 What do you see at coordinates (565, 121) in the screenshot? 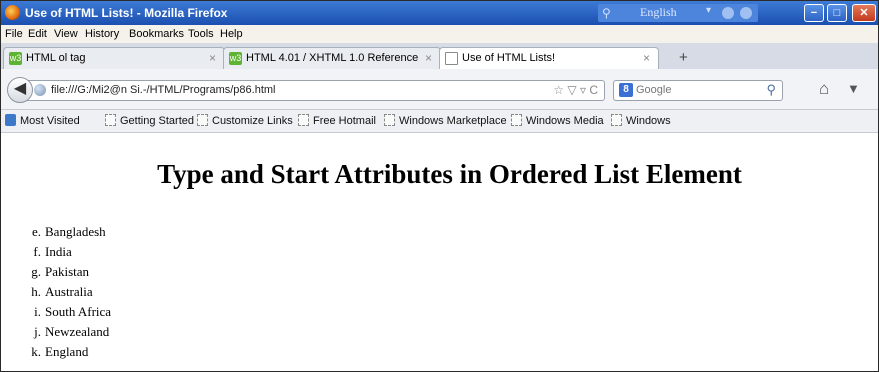
I see `bookmark-label: Windows Media` at bounding box center [565, 121].